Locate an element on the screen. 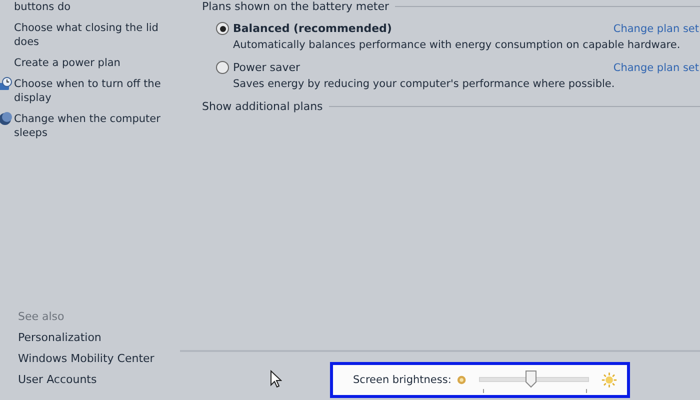  task-link: Choose when to turn off the display is located at coordinates (94, 91).